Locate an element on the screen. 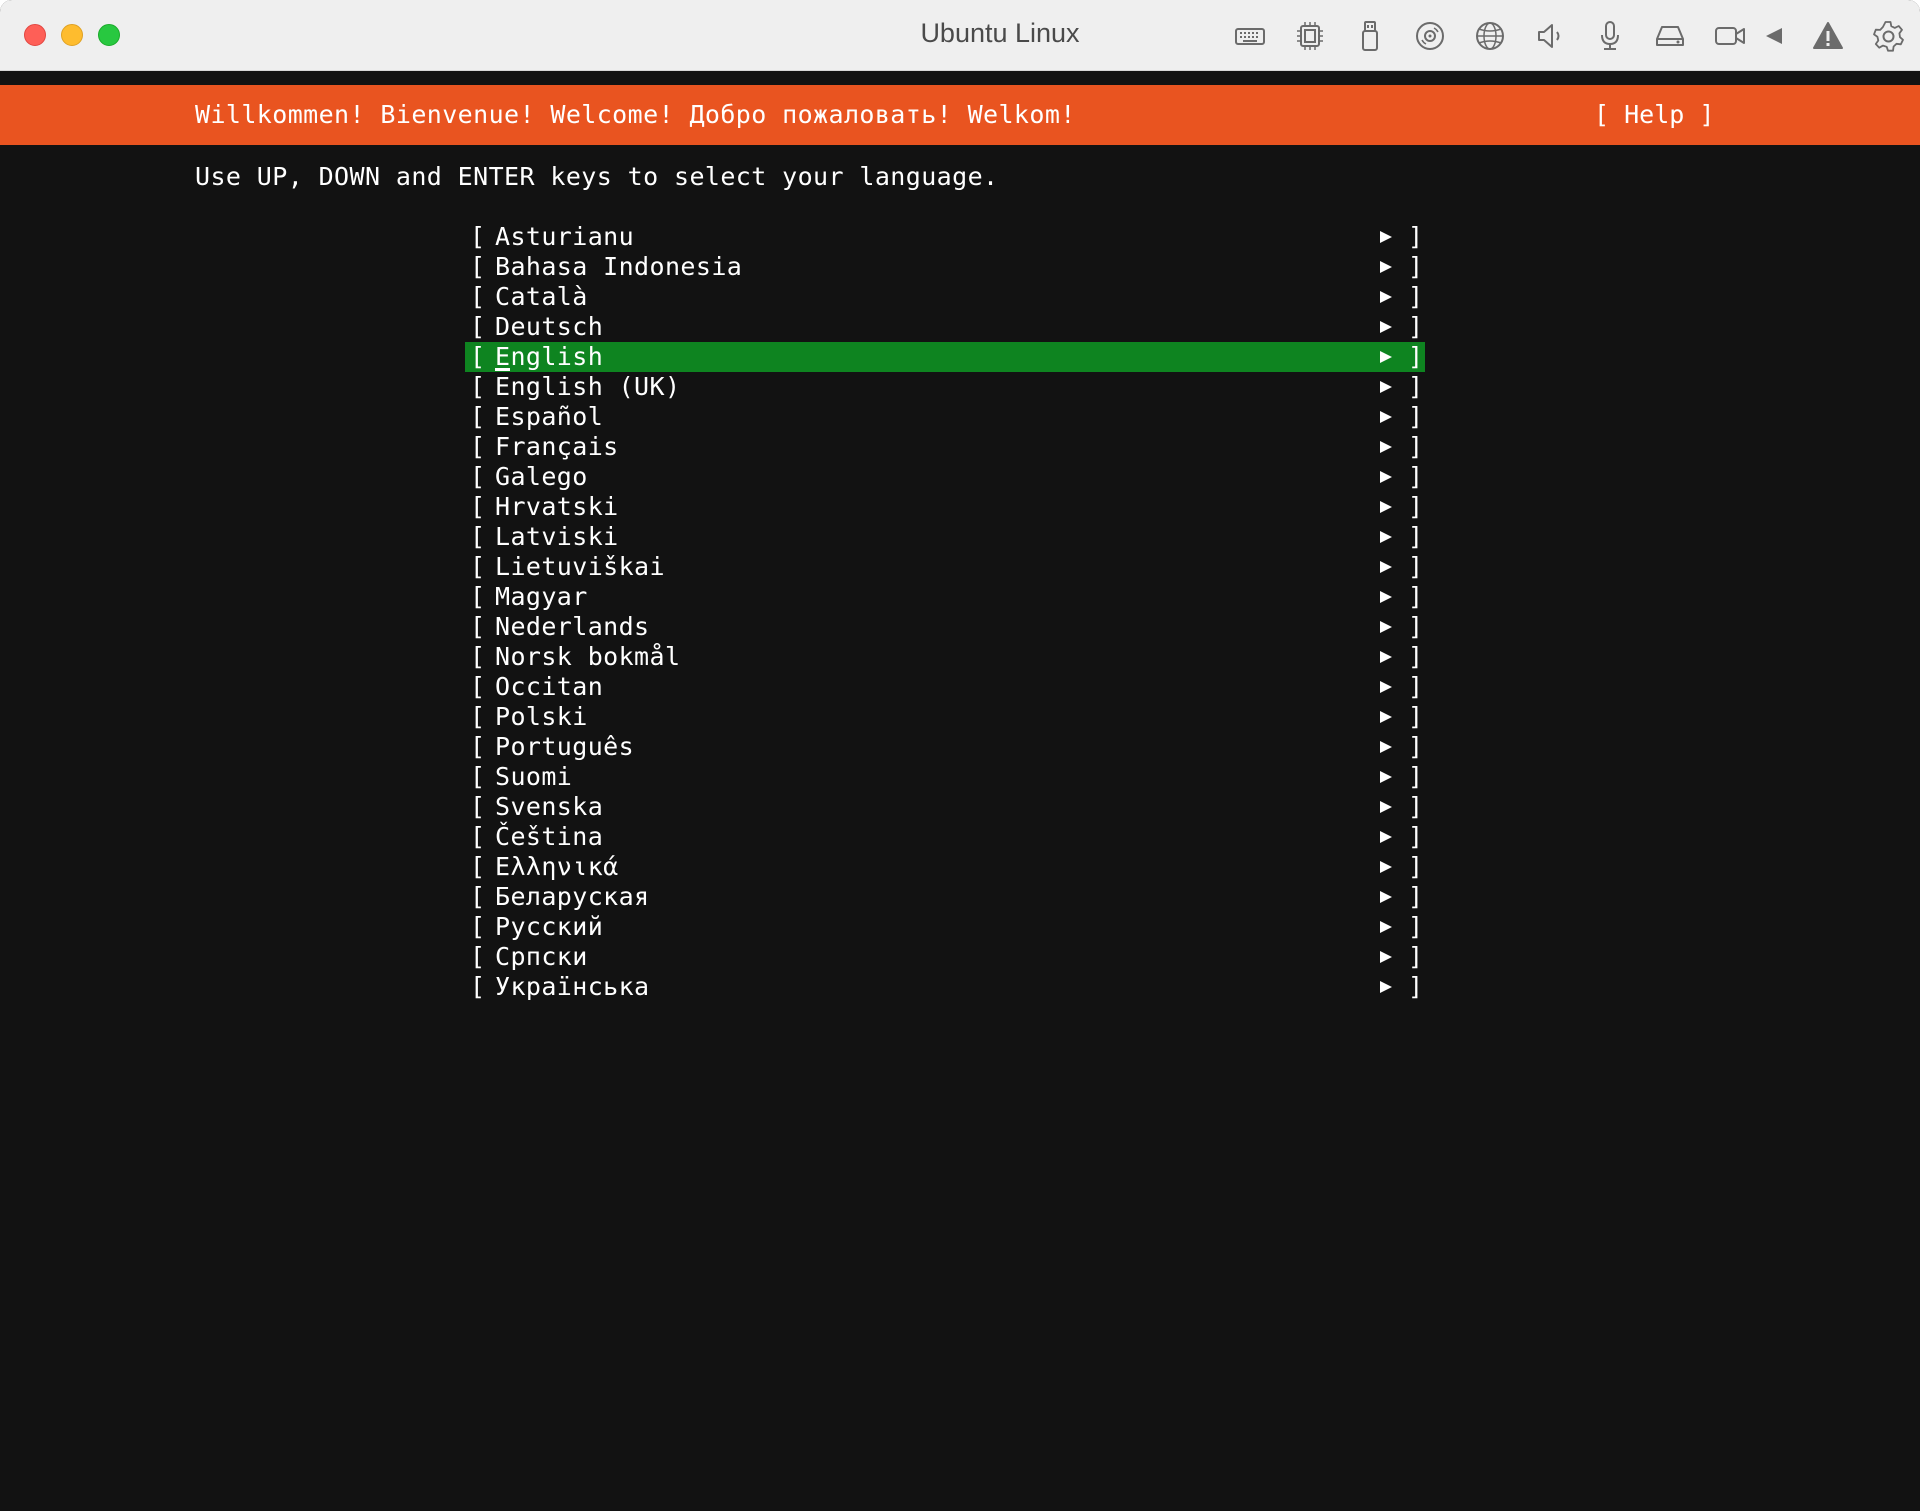 The width and height of the screenshot is (1920, 1511). language-option: [Deutsch] is located at coordinates (945, 327).